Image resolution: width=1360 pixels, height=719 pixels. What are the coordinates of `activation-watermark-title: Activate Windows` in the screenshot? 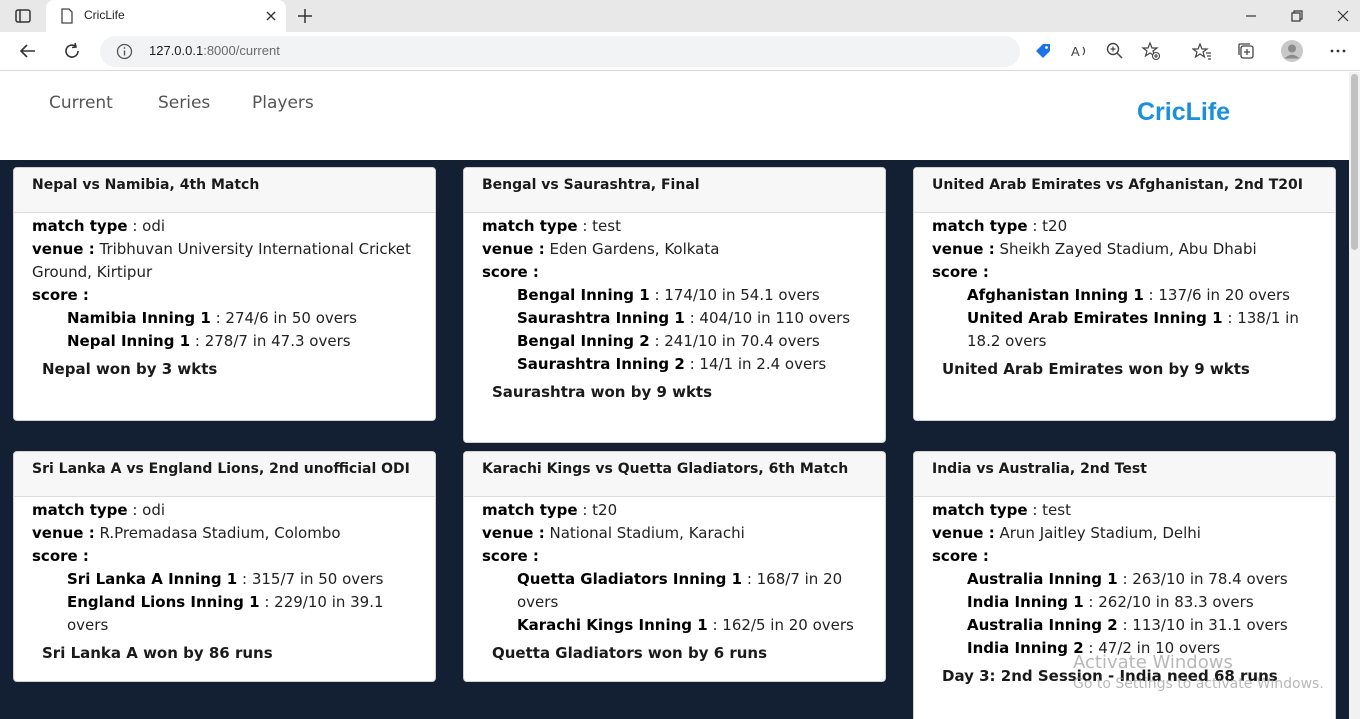 It's located at (1153, 662).